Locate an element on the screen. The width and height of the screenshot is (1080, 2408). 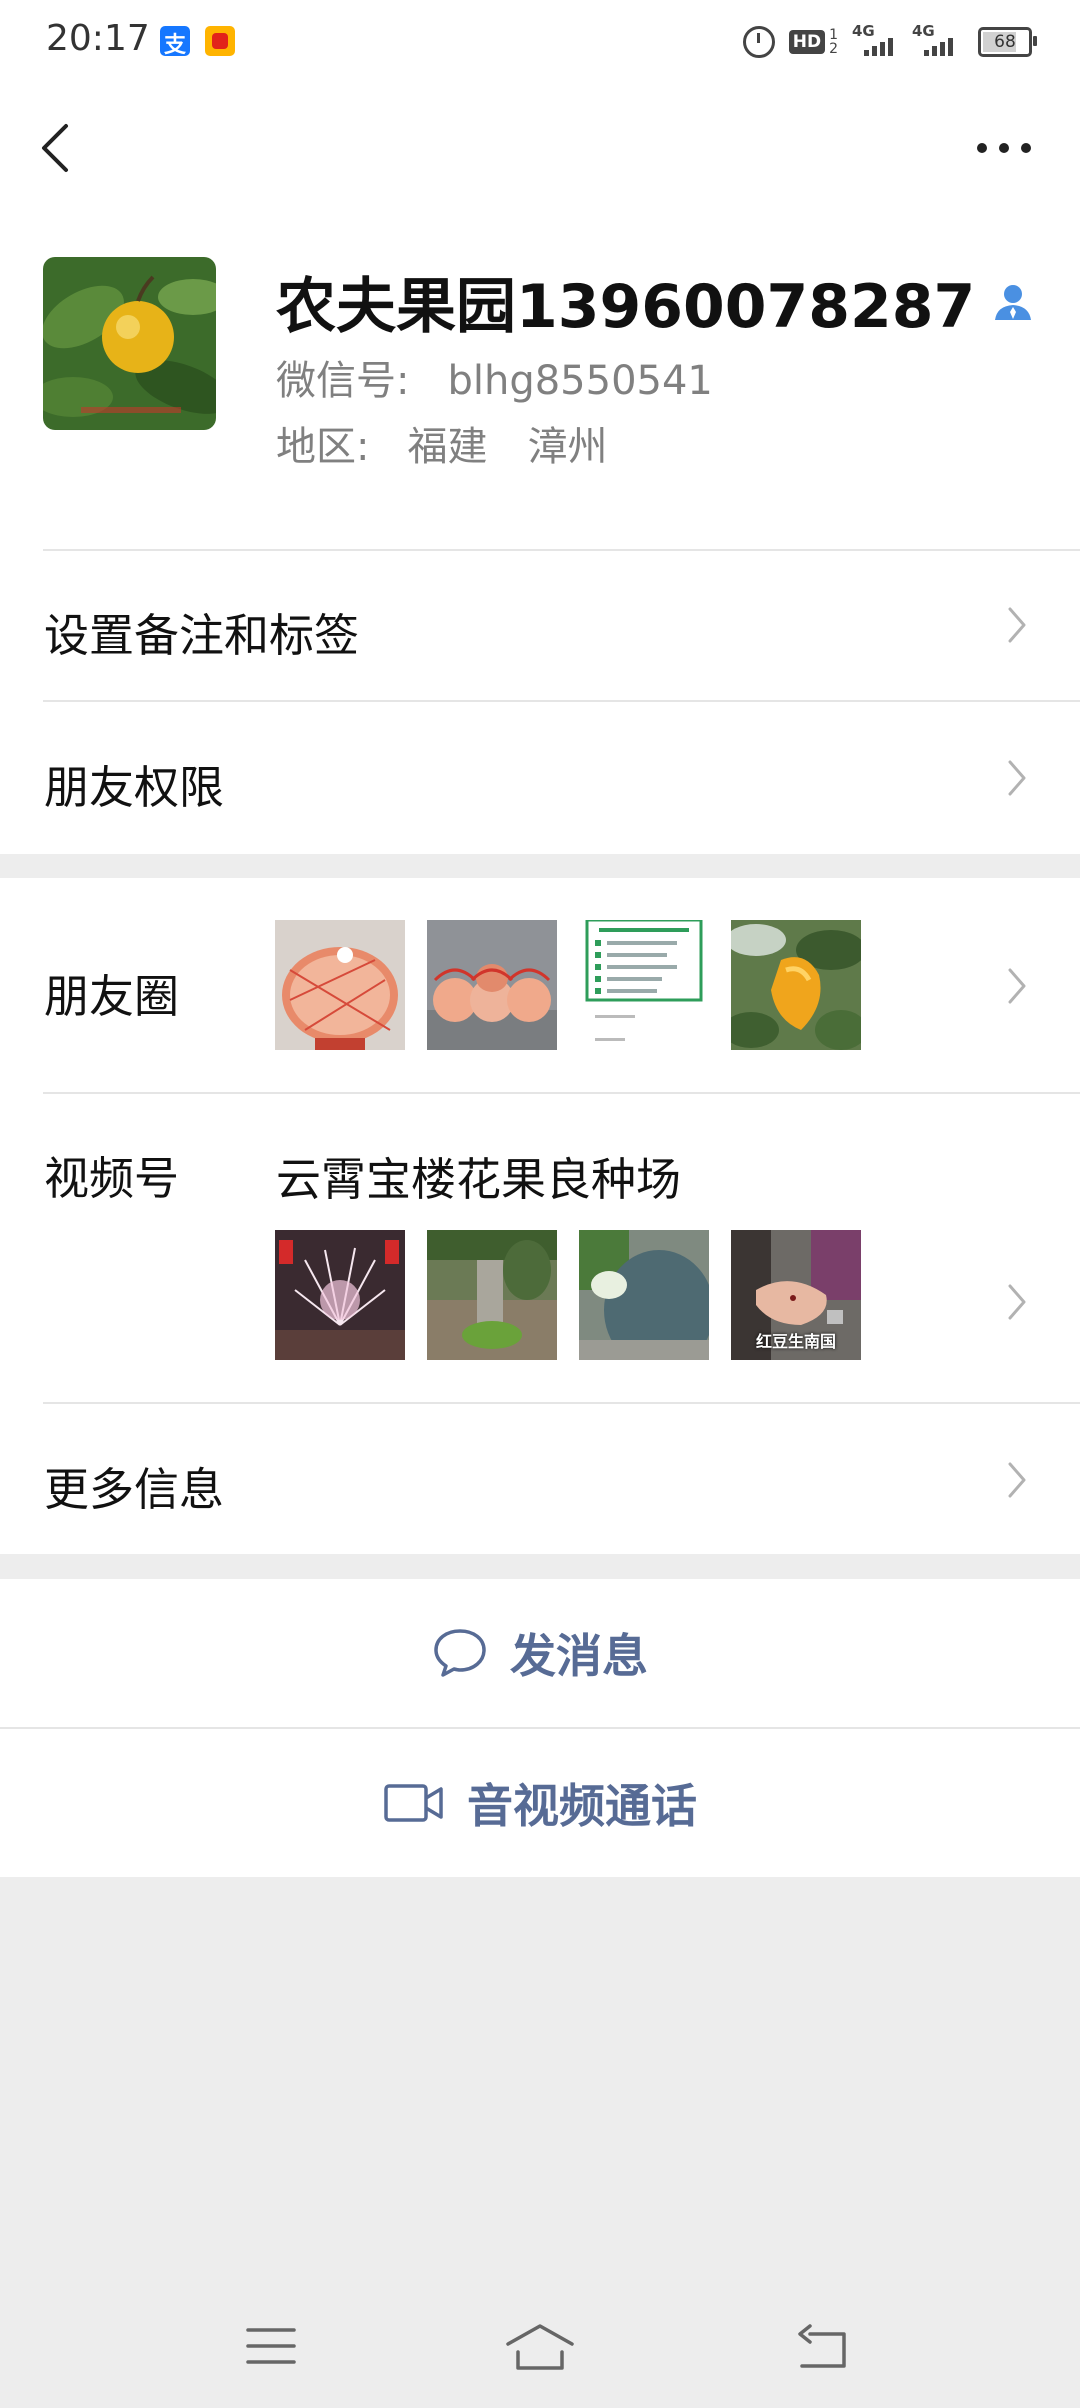
video-camera-icon is located at coordinates (413, 1803).